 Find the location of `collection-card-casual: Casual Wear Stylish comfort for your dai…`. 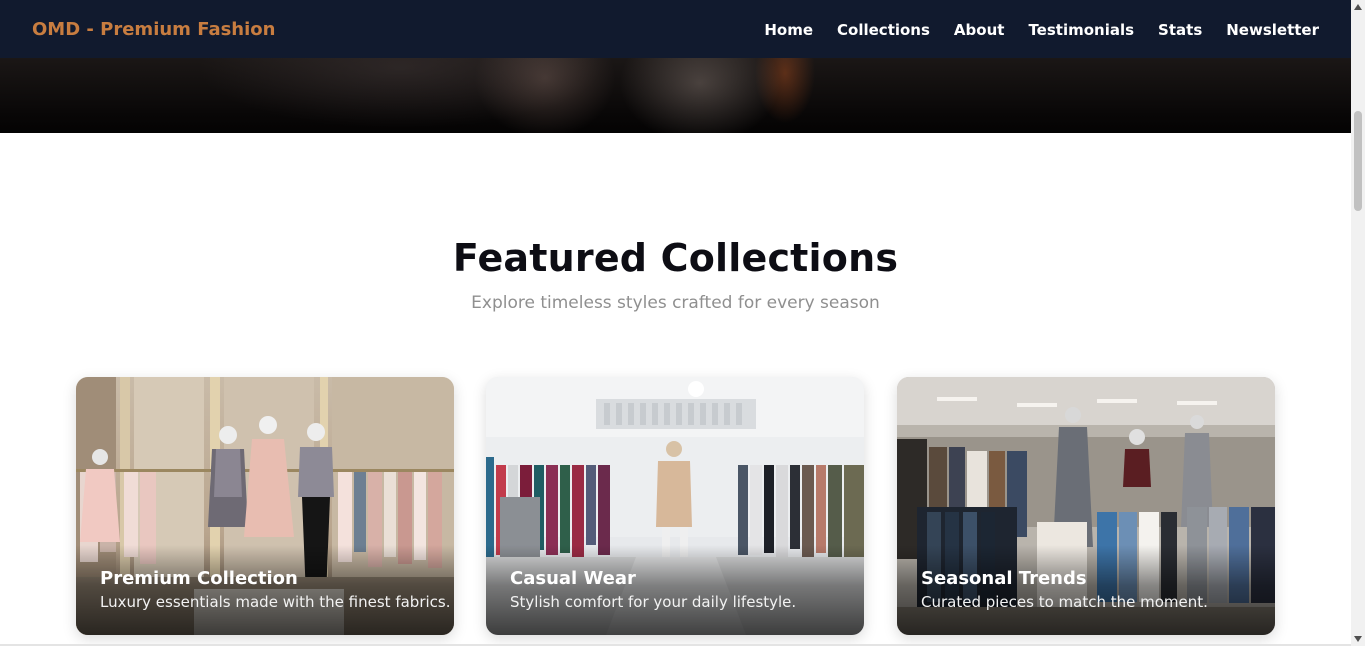

collection-card-casual: Casual Wear Stylish comfort for your dai… is located at coordinates (675, 506).